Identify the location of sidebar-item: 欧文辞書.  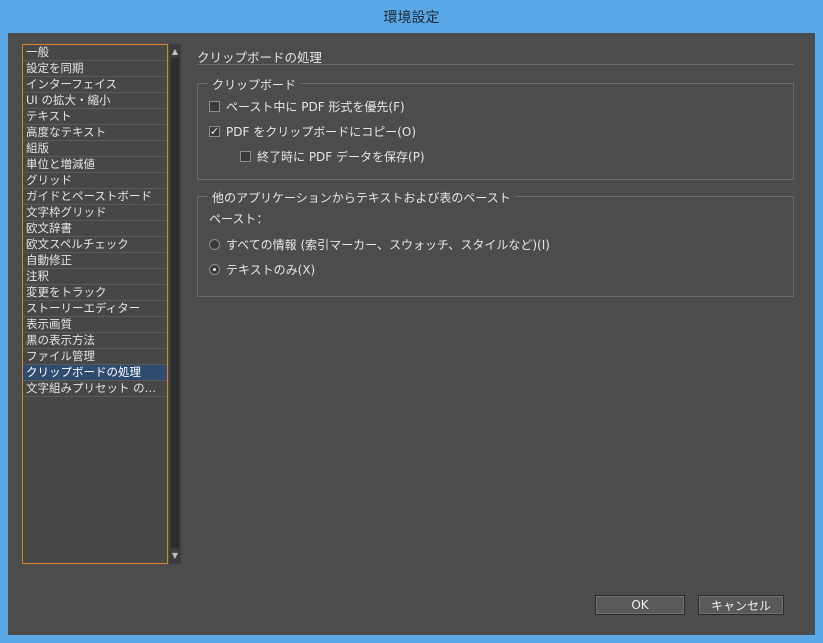
(95, 229).